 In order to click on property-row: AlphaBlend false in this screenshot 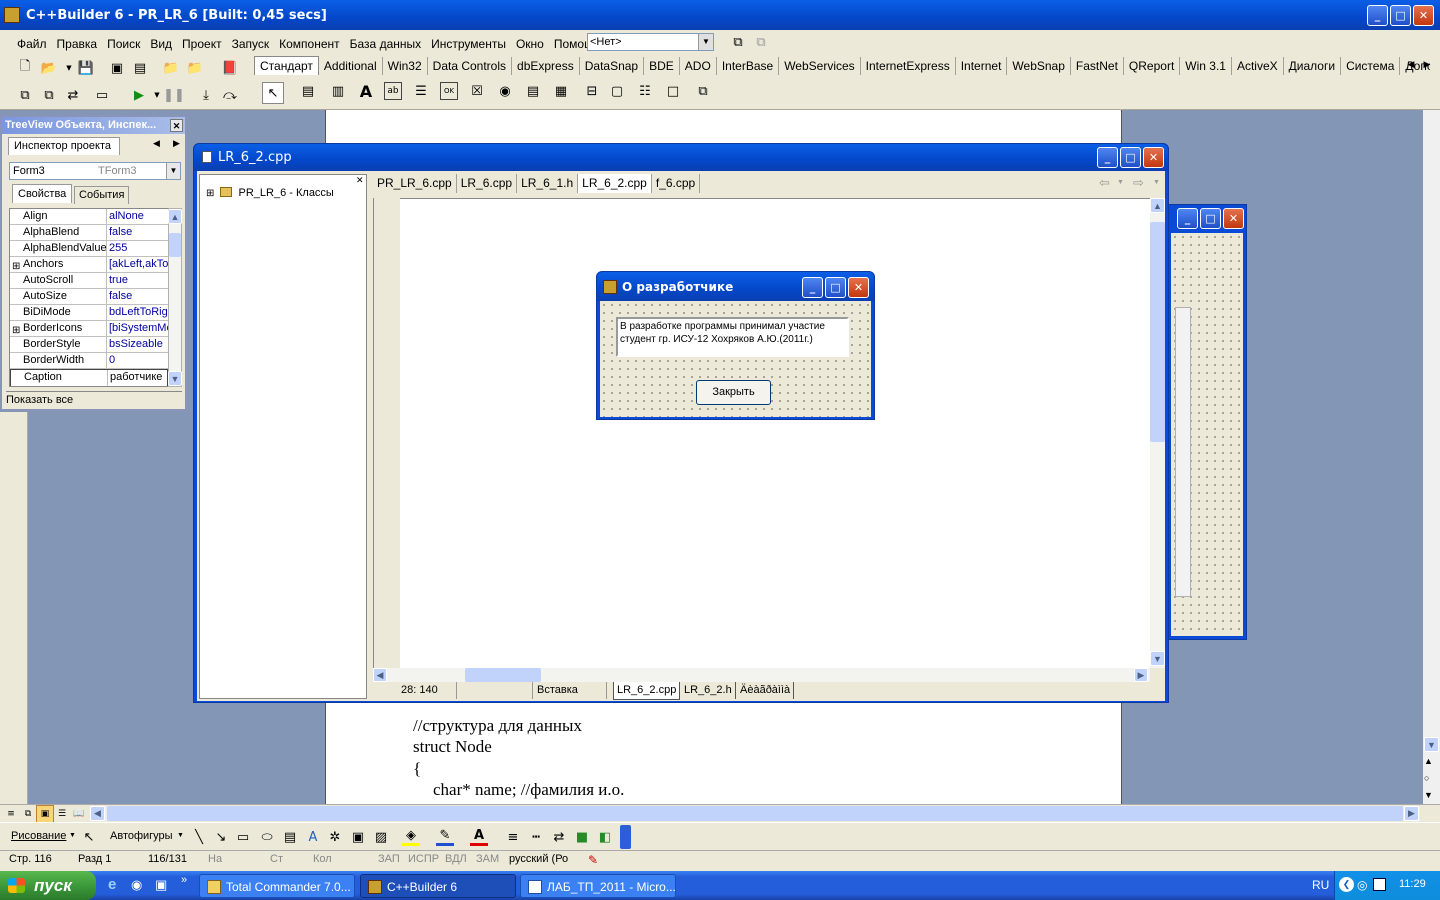, I will do `click(89, 233)`.